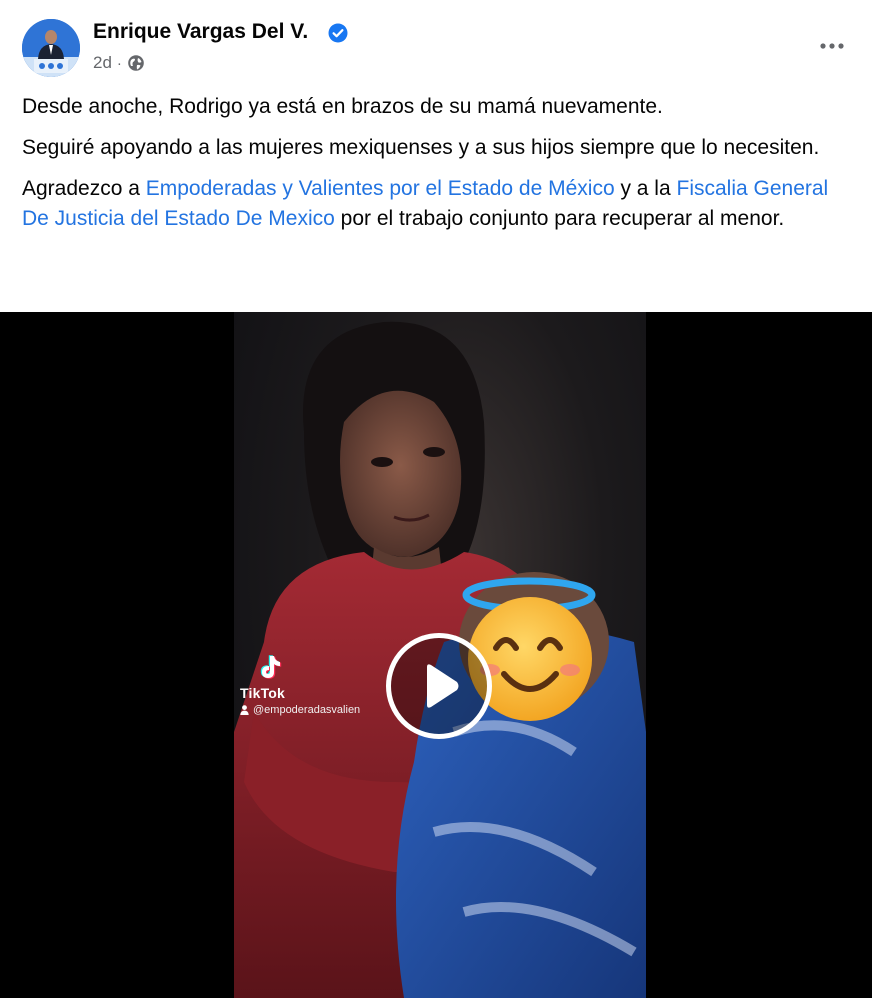 This screenshot has height=998, width=872. Describe the element at coordinates (51, 48) in the screenshot. I see `author-avatar` at that location.